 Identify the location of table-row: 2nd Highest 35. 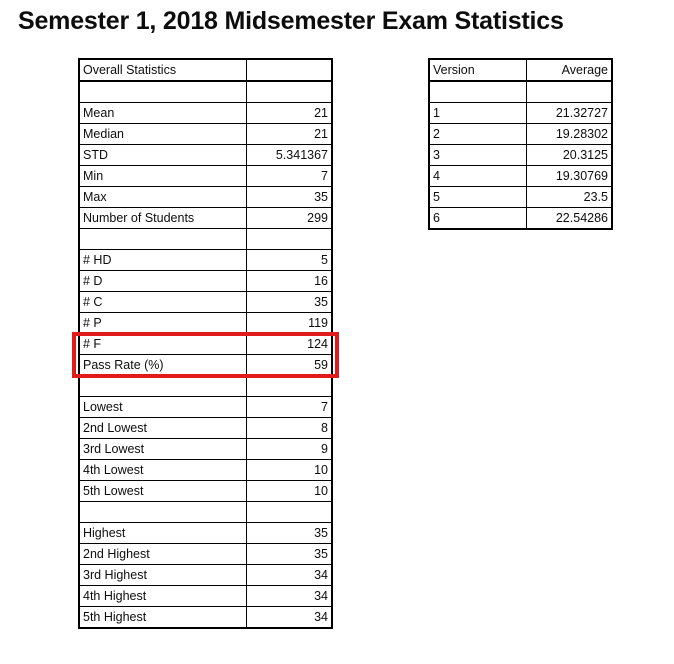
(205, 554).